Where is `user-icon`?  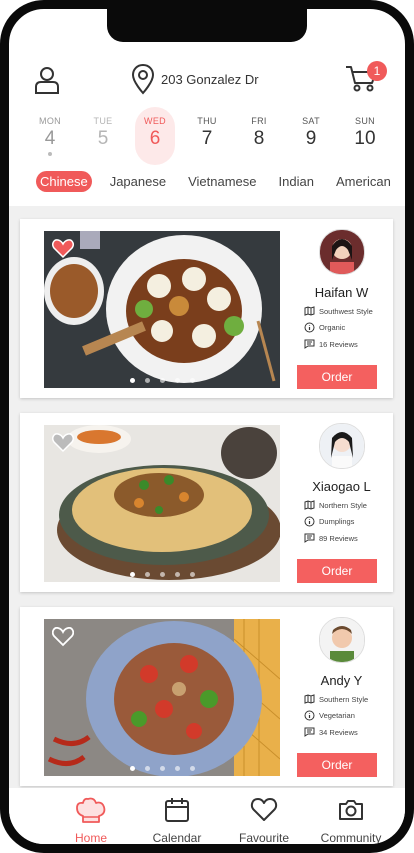 user-icon is located at coordinates (47, 80).